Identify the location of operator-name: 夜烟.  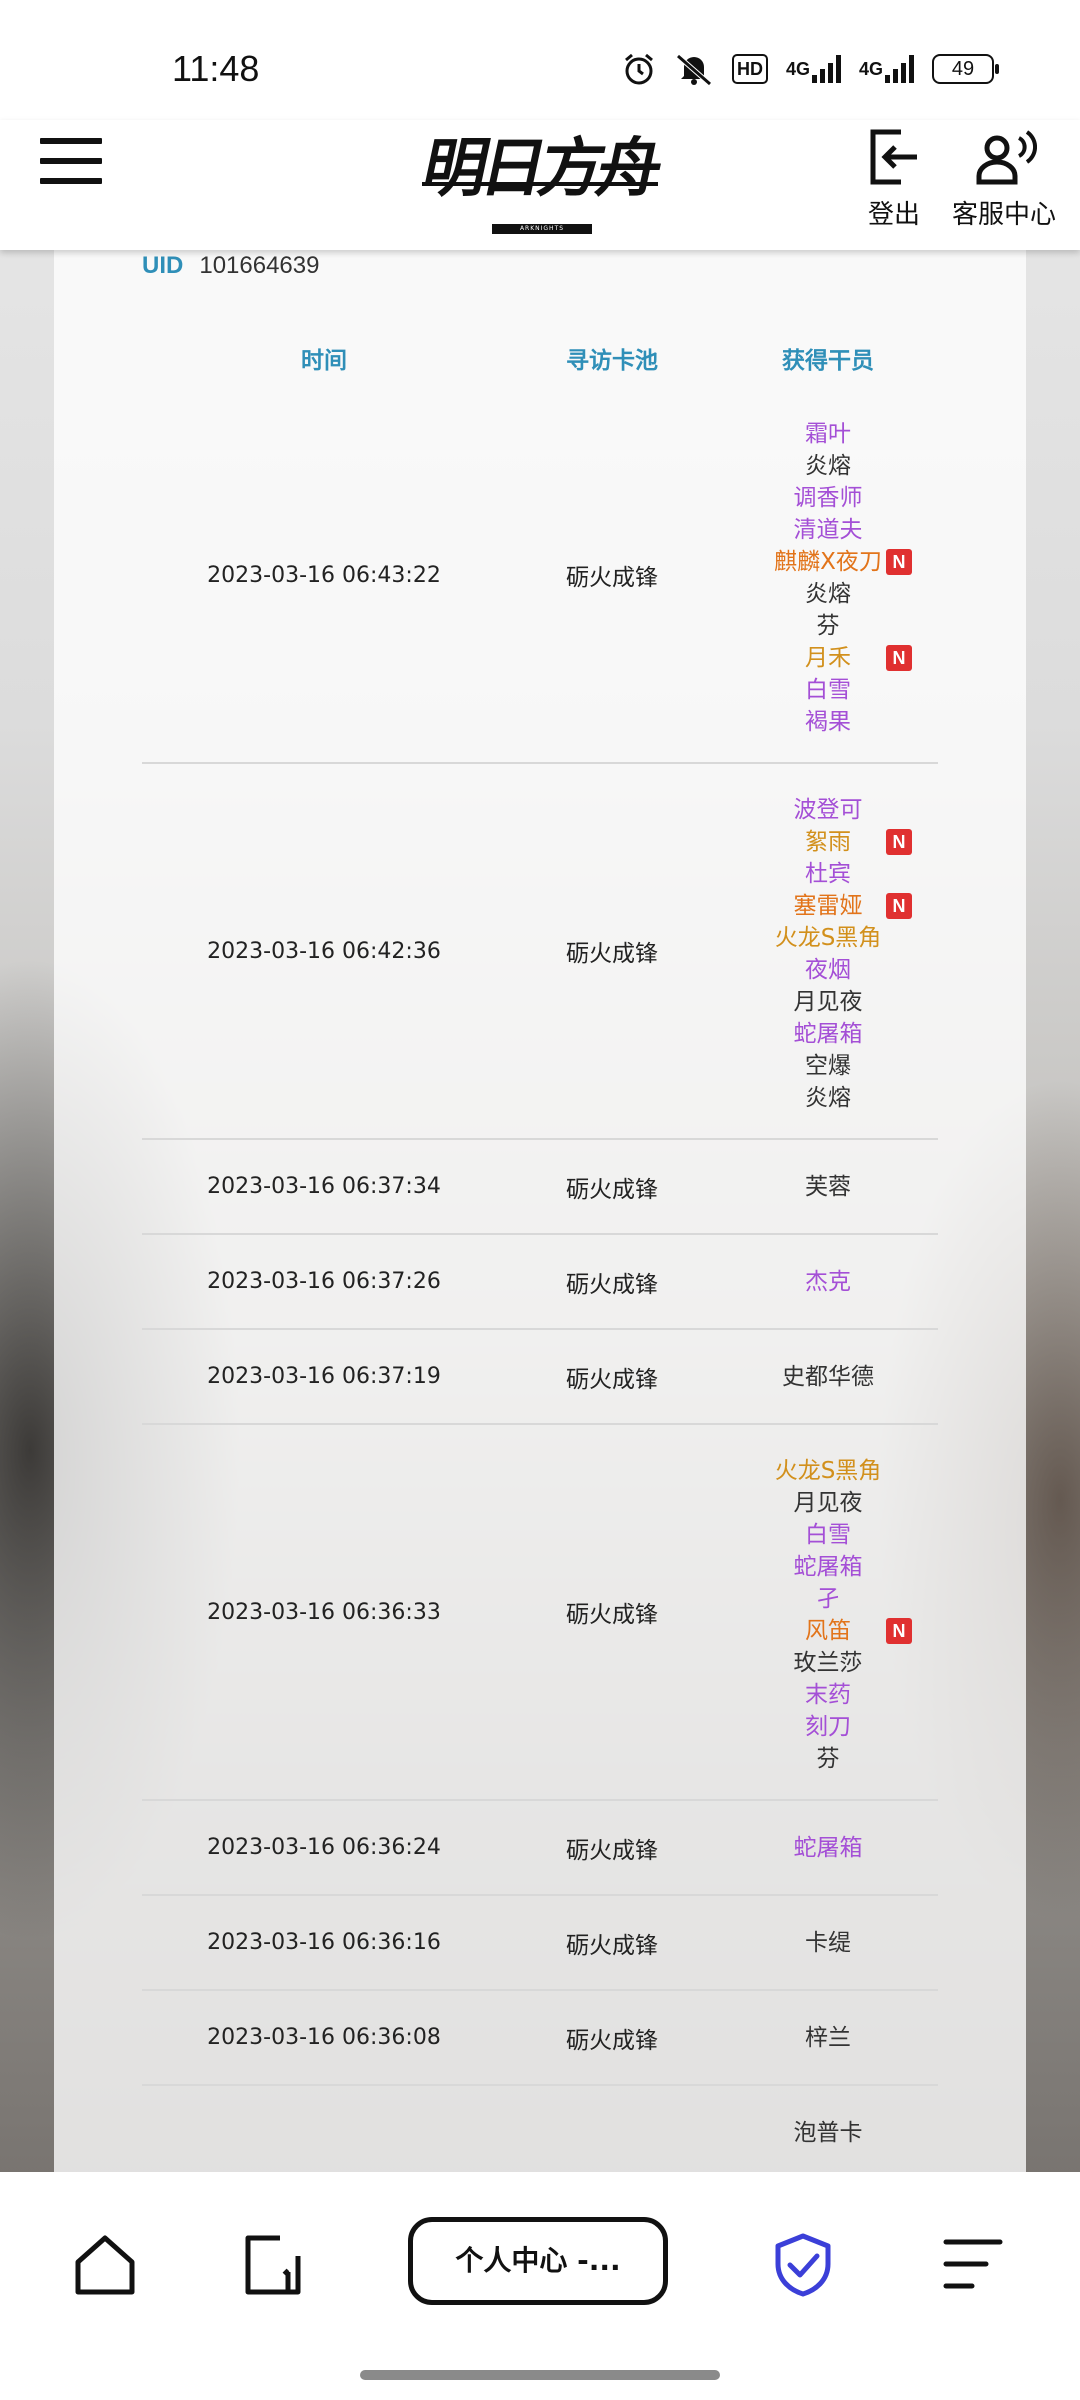
(828, 970).